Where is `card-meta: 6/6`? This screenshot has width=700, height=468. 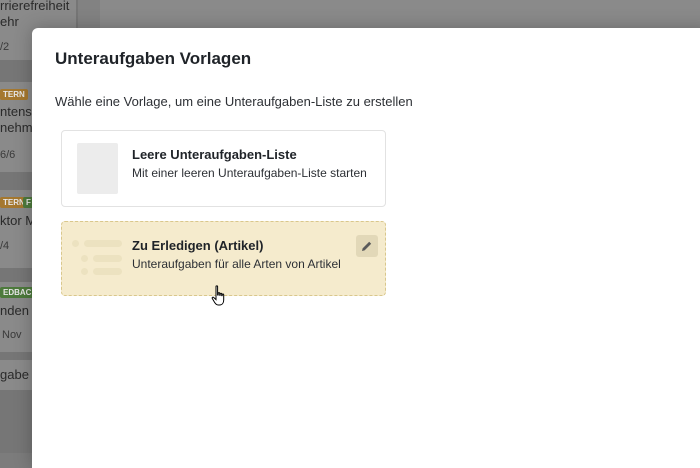
card-meta: 6/6 is located at coordinates (8, 155).